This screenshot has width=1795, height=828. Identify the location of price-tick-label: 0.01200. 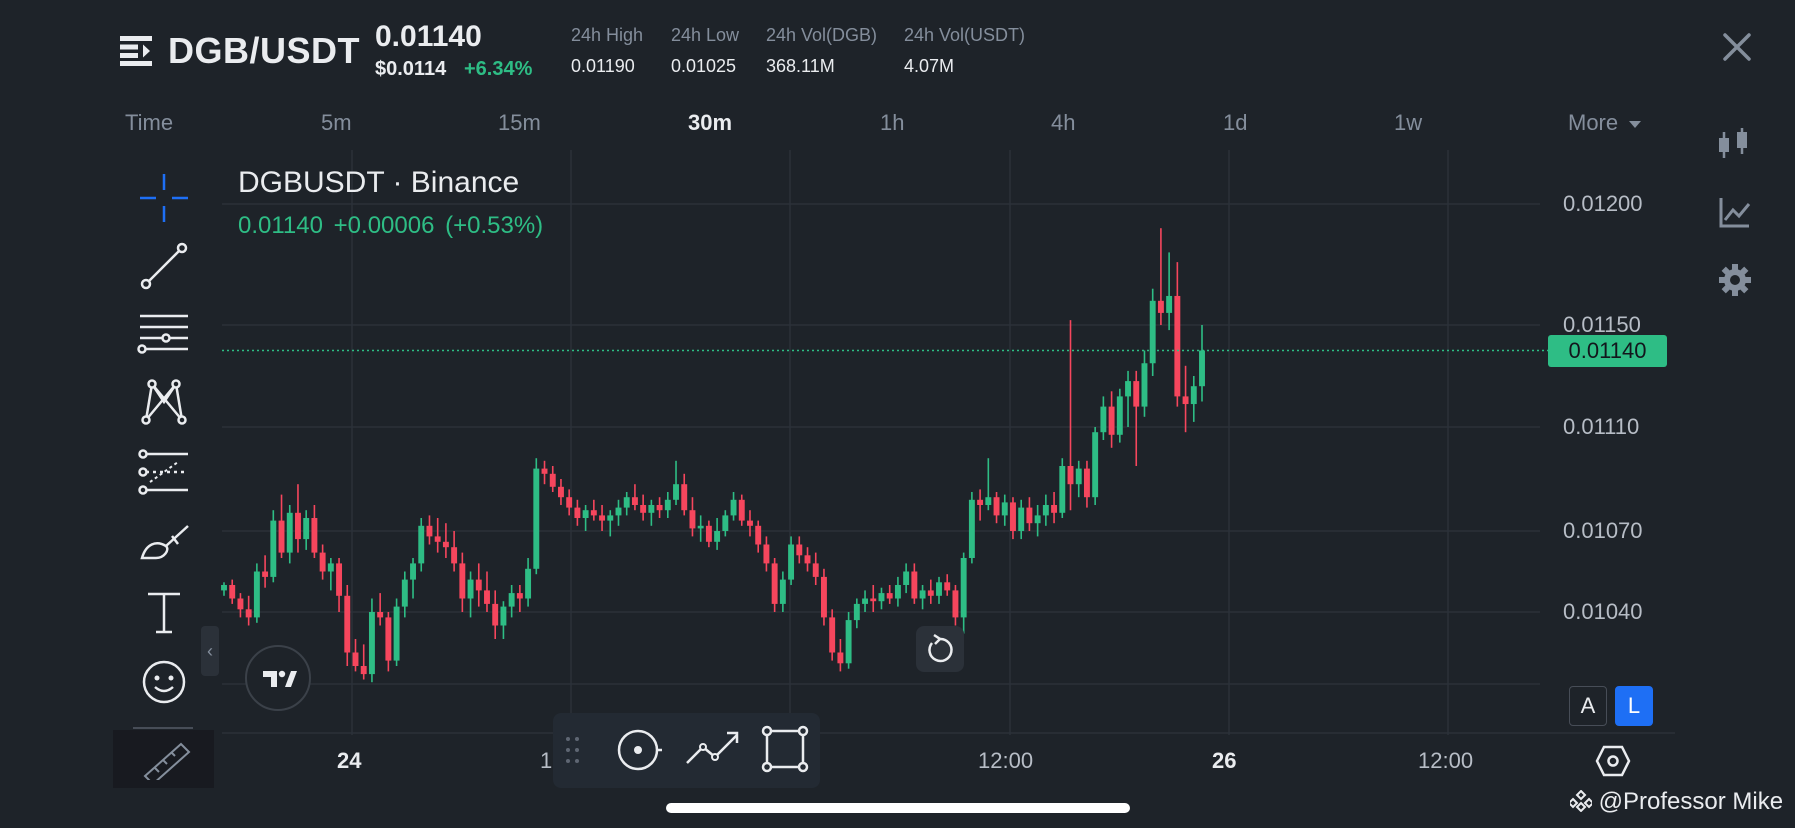
(1603, 203).